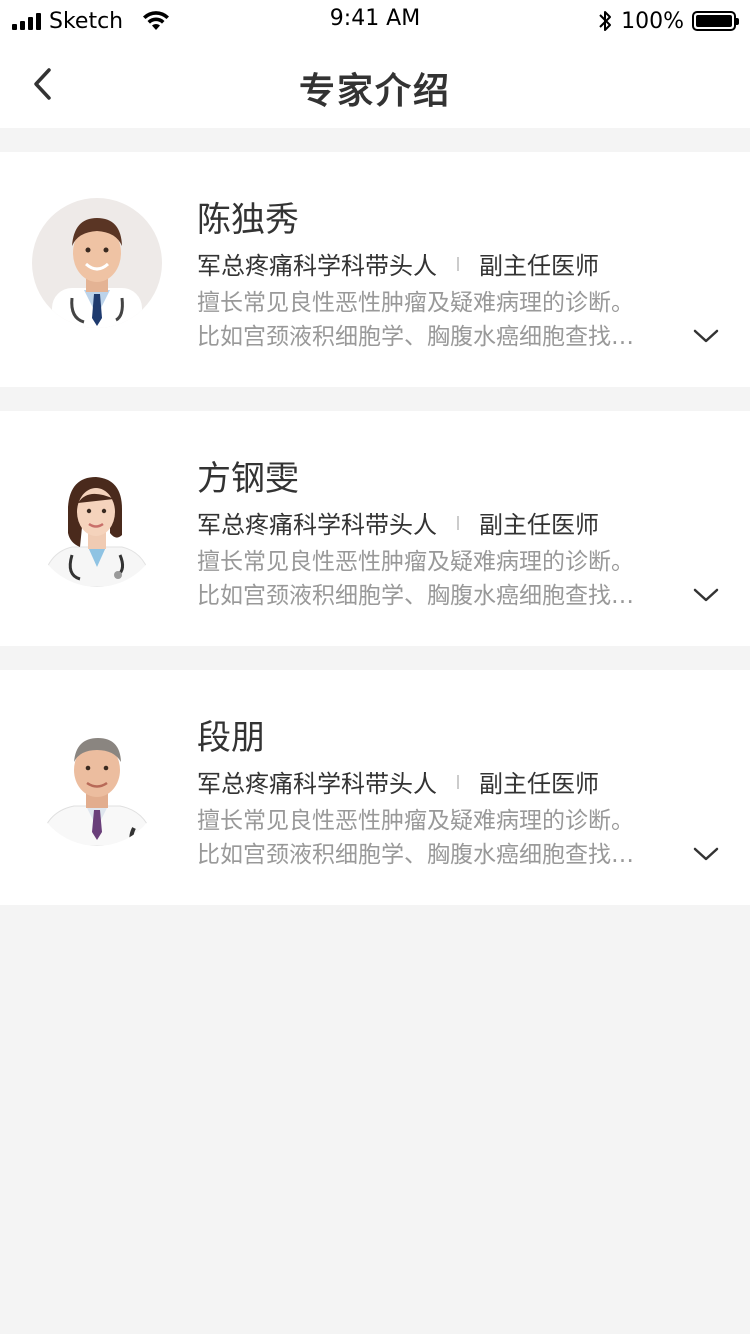 Image resolution: width=750 pixels, height=1334 pixels. I want to click on doctor-senior-portrait, so click(97, 781).